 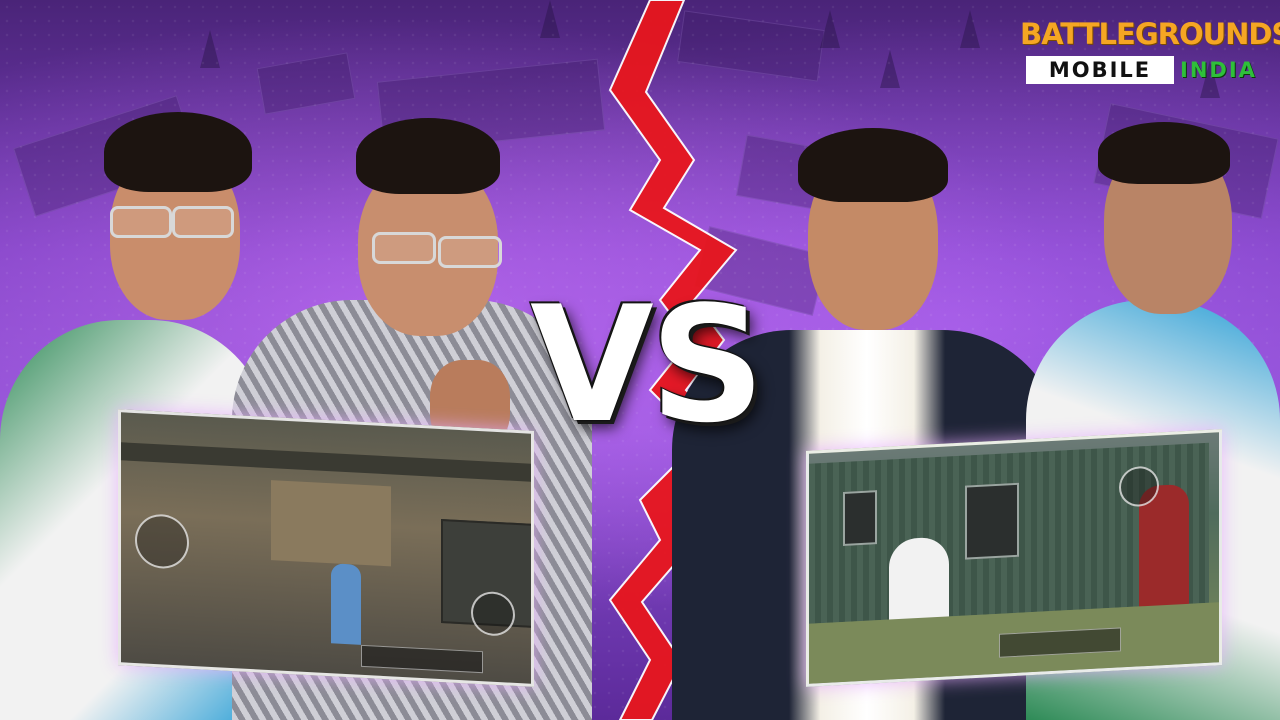 What do you see at coordinates (647, 364) in the screenshot?
I see `vs-text: VS` at bounding box center [647, 364].